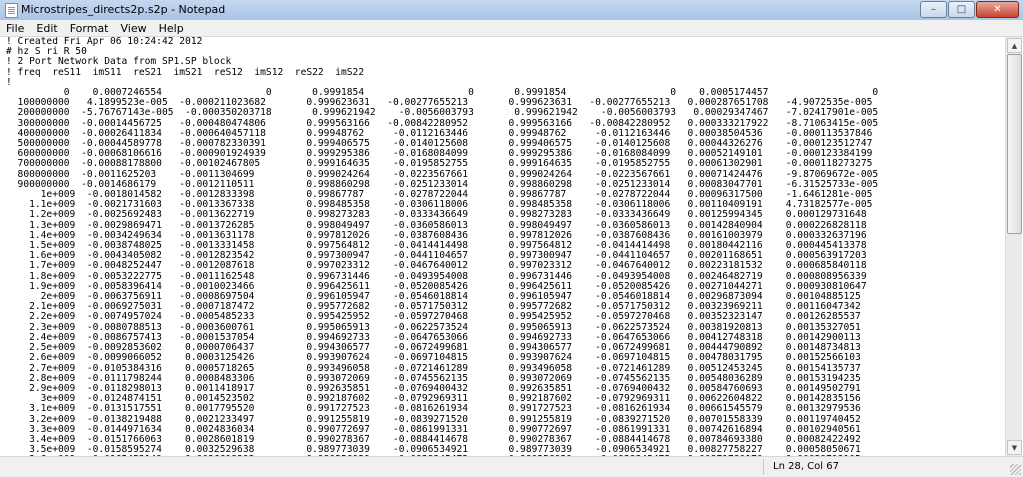  Describe the element at coordinates (933, 9) in the screenshot. I see `minimize-button: –` at that location.